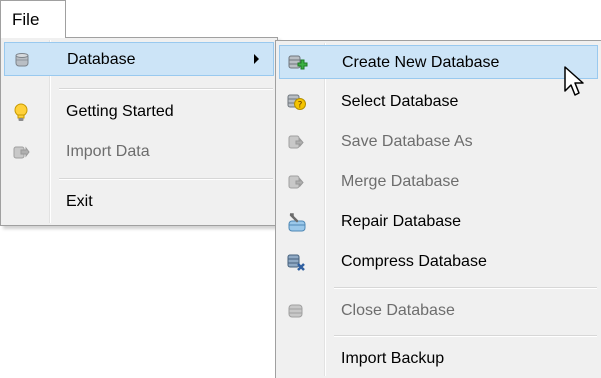 This screenshot has height=378, width=601. I want to click on menubar-file-tab: File, so click(33, 19).